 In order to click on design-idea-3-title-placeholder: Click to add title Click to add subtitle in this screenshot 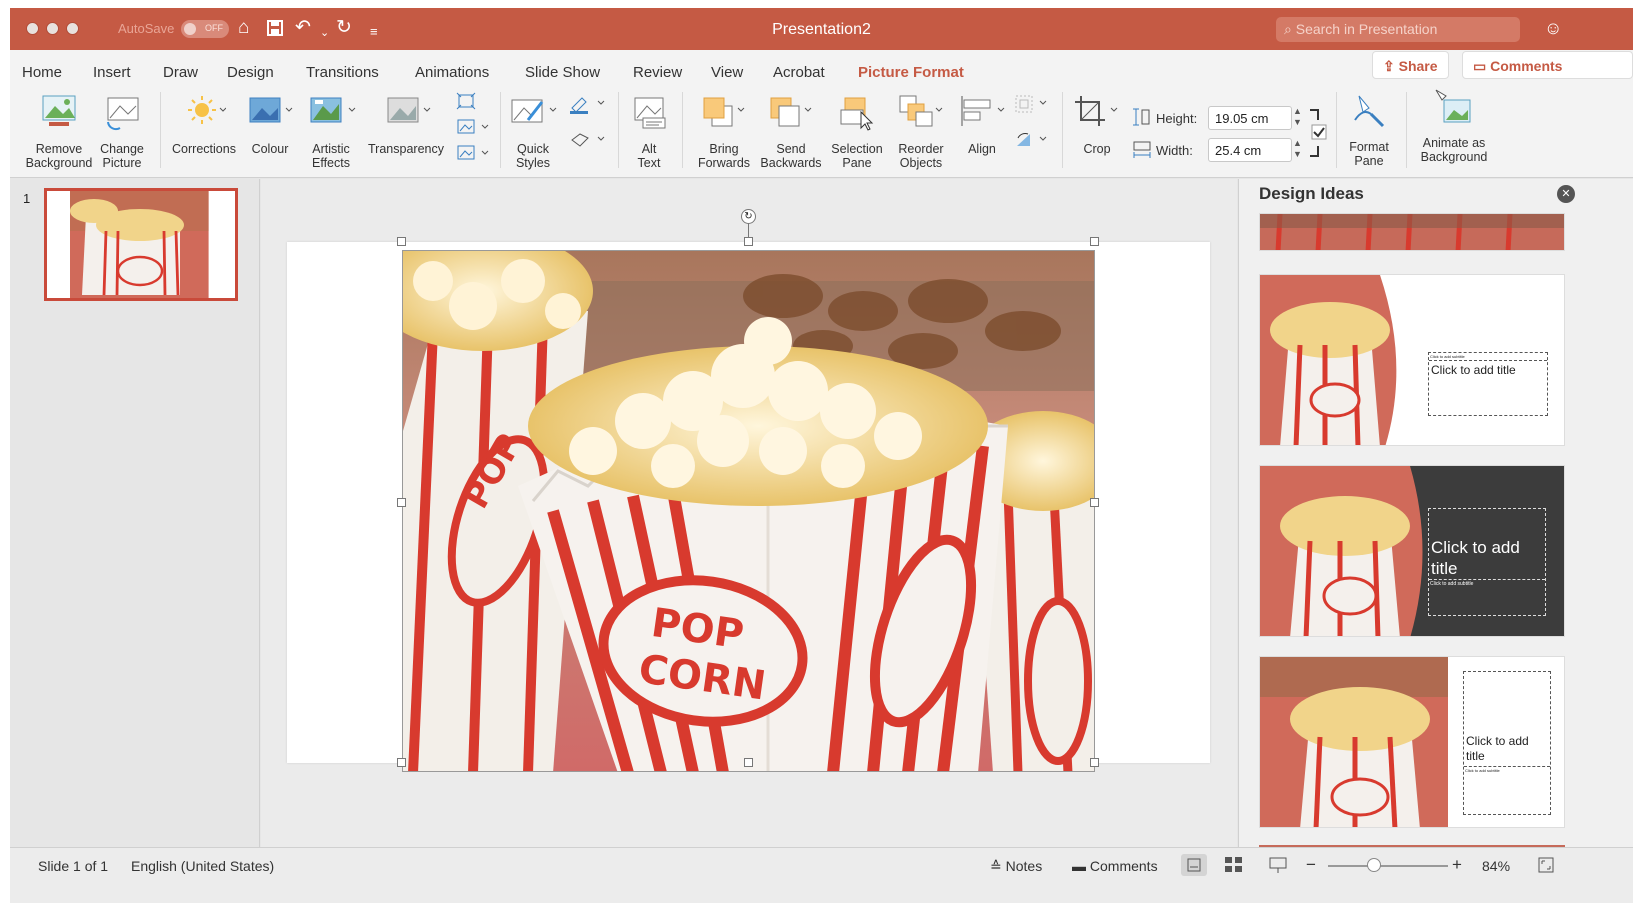, I will do `click(1507, 743)`.